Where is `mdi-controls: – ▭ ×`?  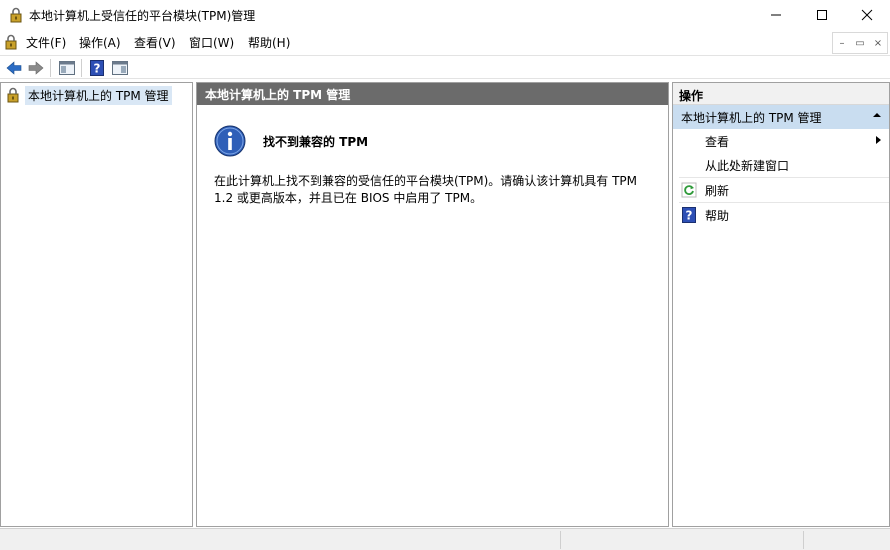 mdi-controls: – ▭ × is located at coordinates (860, 43).